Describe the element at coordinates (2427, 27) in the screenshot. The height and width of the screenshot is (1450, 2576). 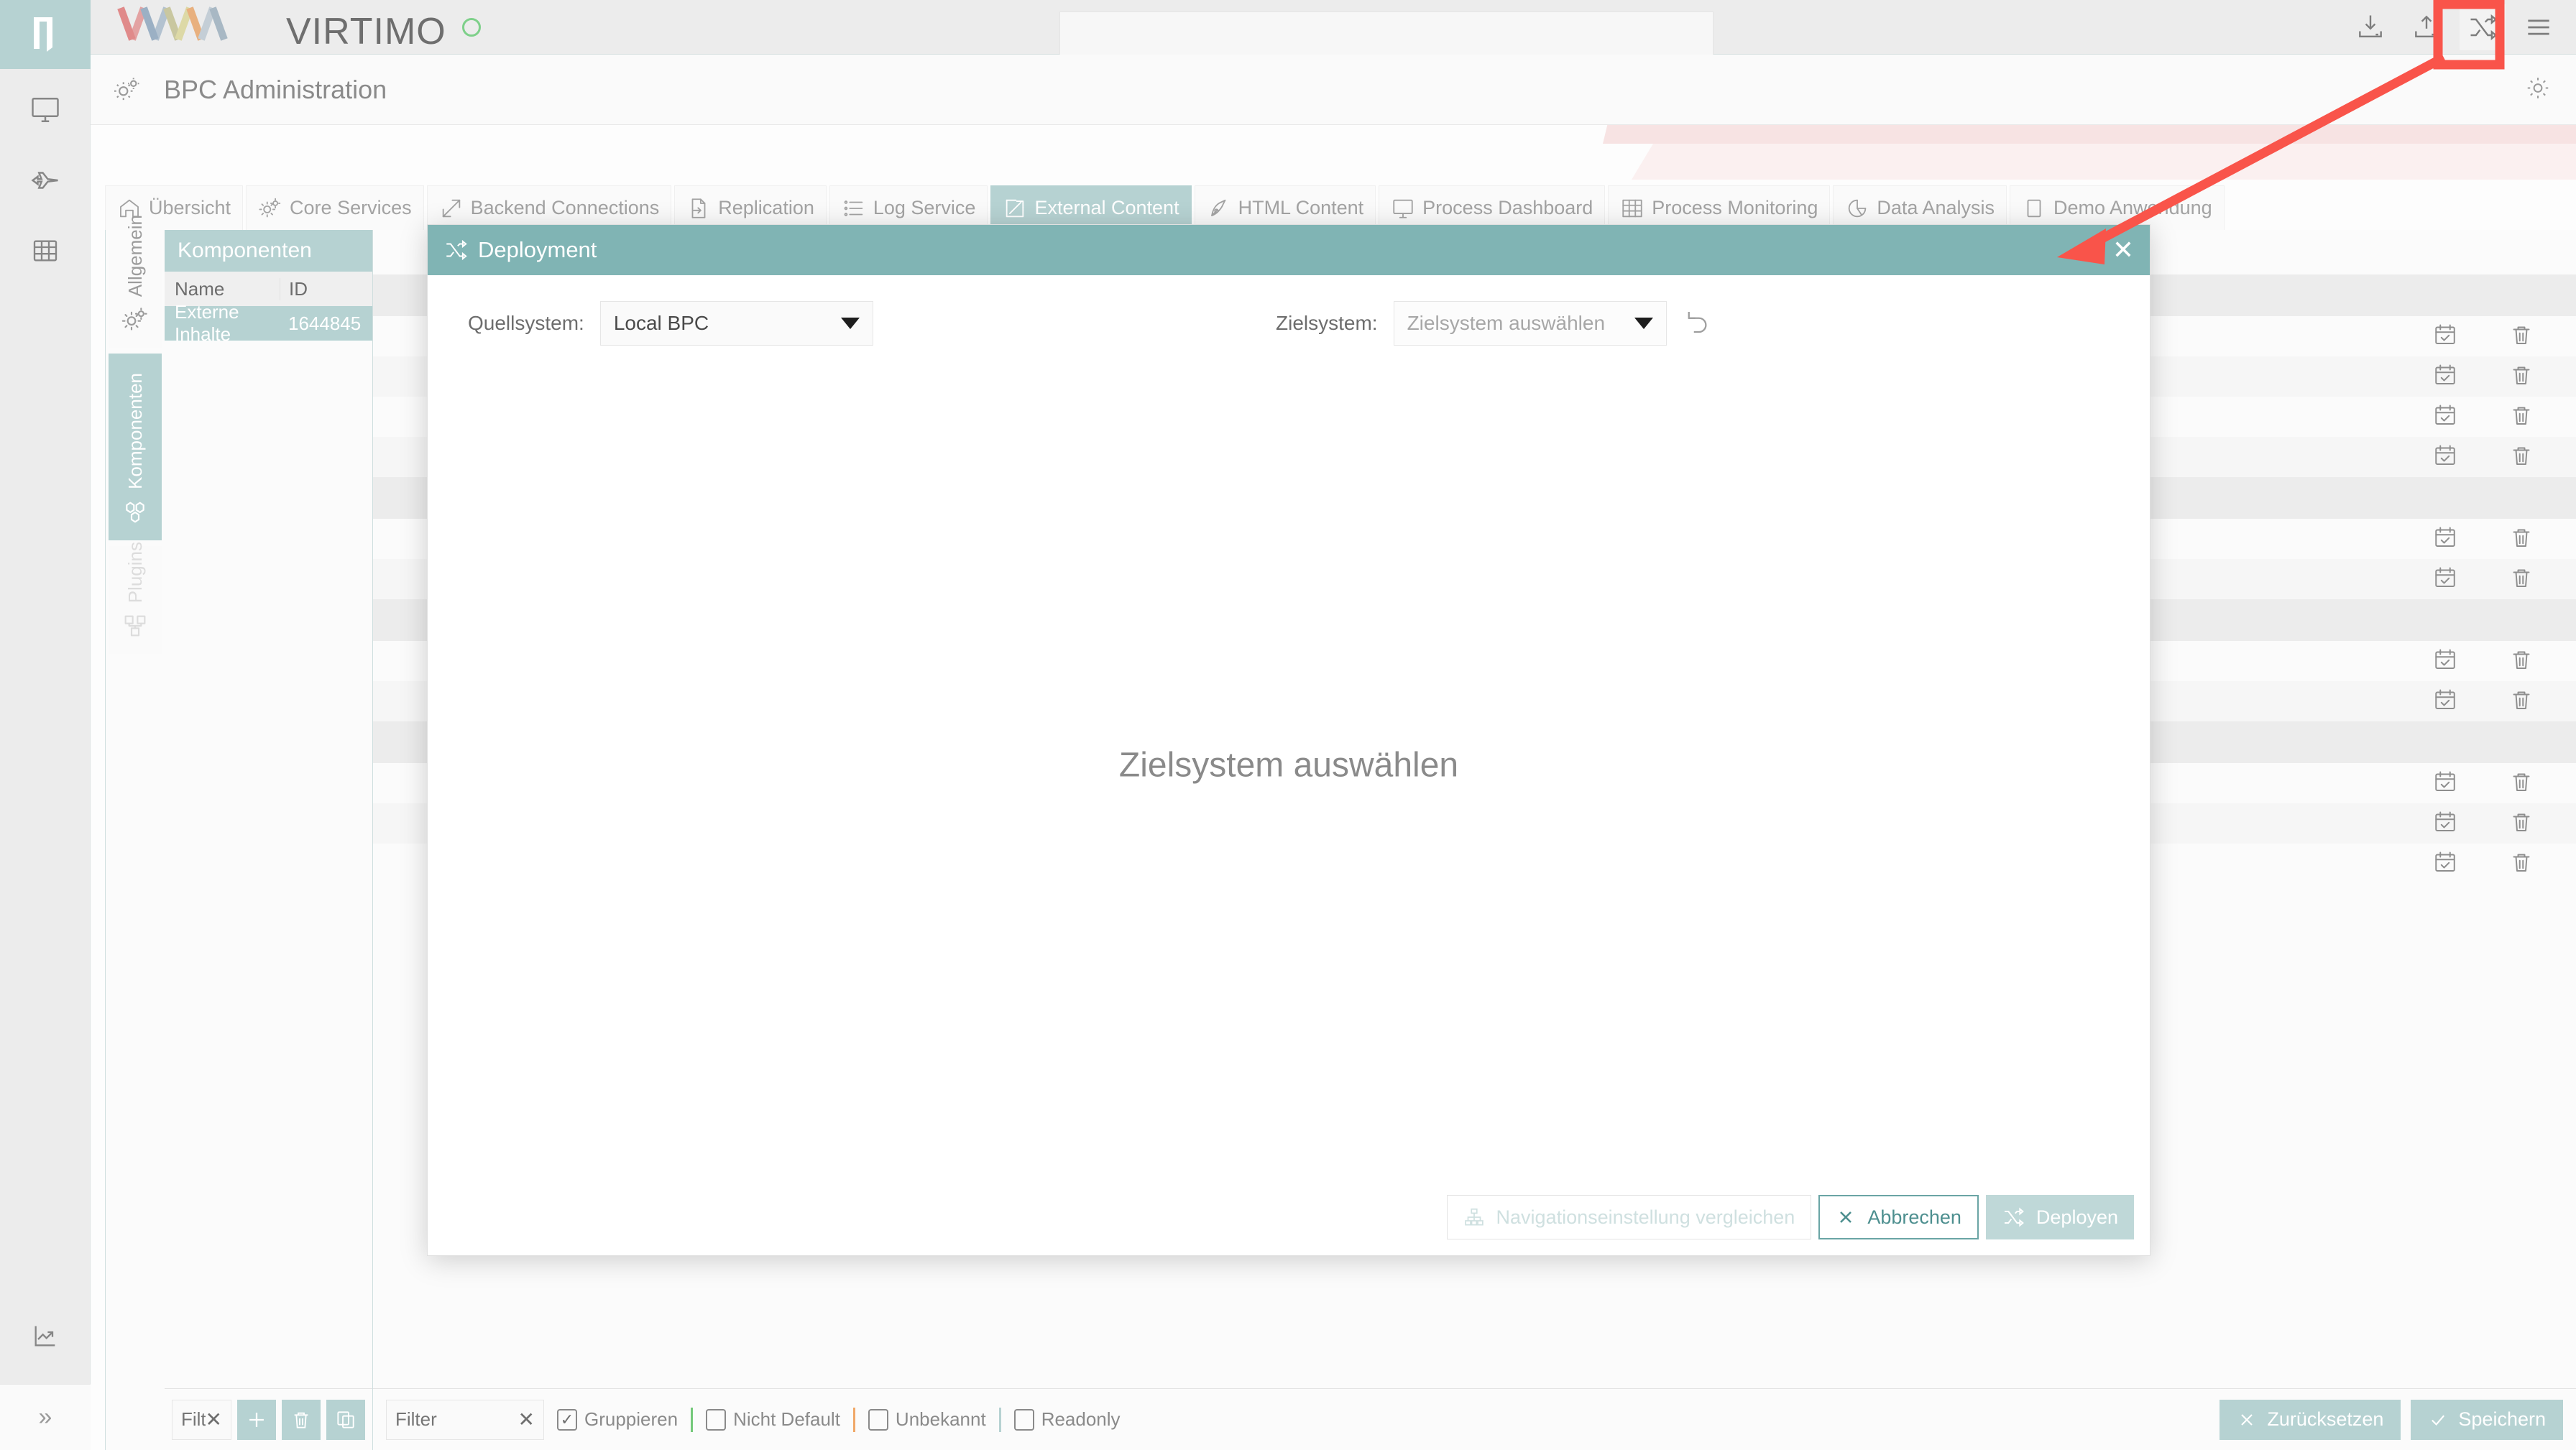
I see `export-icon-button` at that location.